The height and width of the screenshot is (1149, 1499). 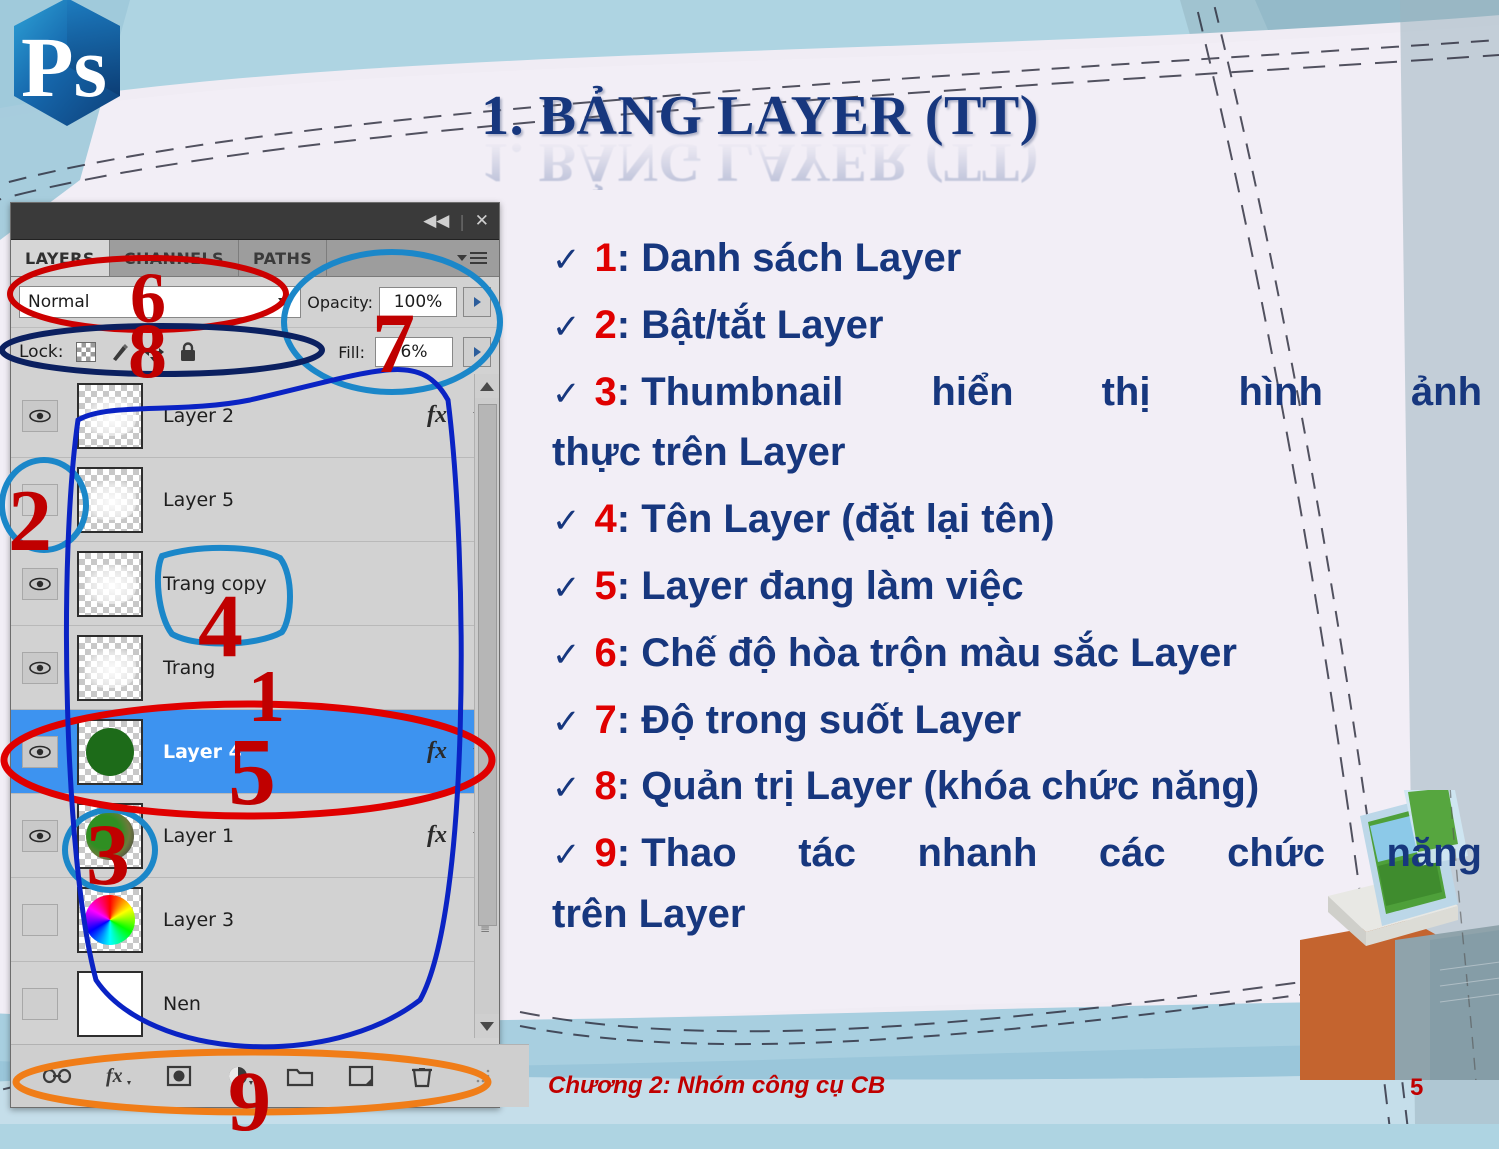 I want to click on layer-name: Layer 1, so click(x=281, y=836).